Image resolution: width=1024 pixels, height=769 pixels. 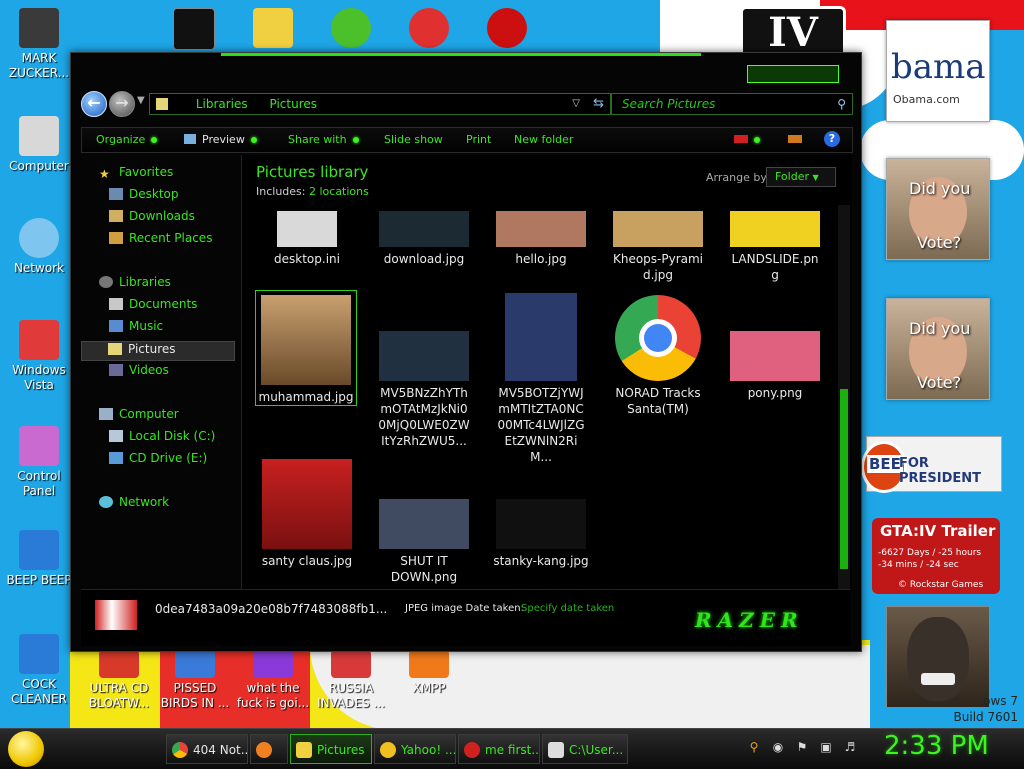 What do you see at coordinates (541, 337) in the screenshot?
I see `file-thumbnail` at bounding box center [541, 337].